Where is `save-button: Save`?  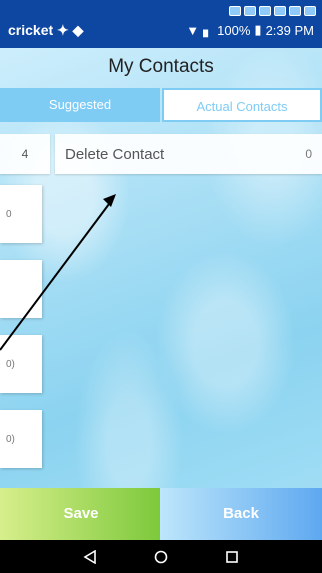
save-button: Save is located at coordinates (81, 514).